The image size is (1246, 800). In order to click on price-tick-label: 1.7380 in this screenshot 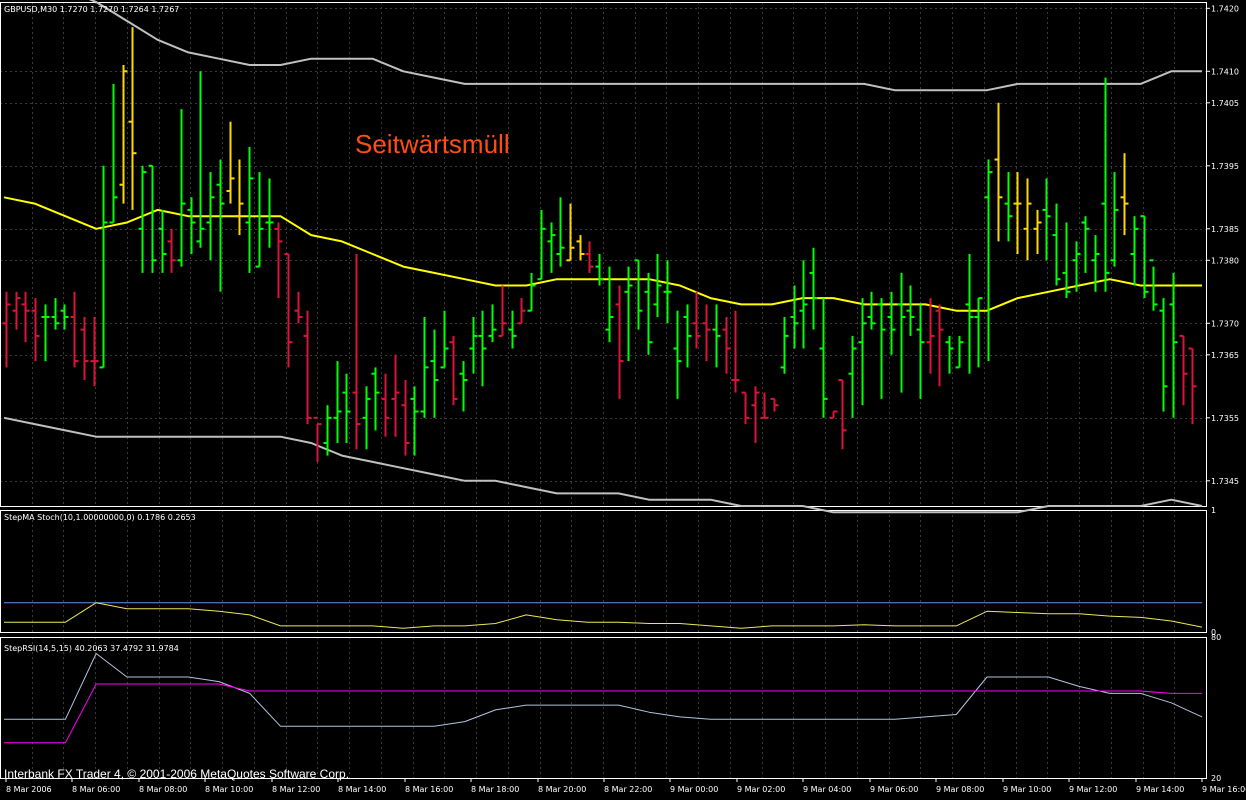, I will do `click(1225, 260)`.